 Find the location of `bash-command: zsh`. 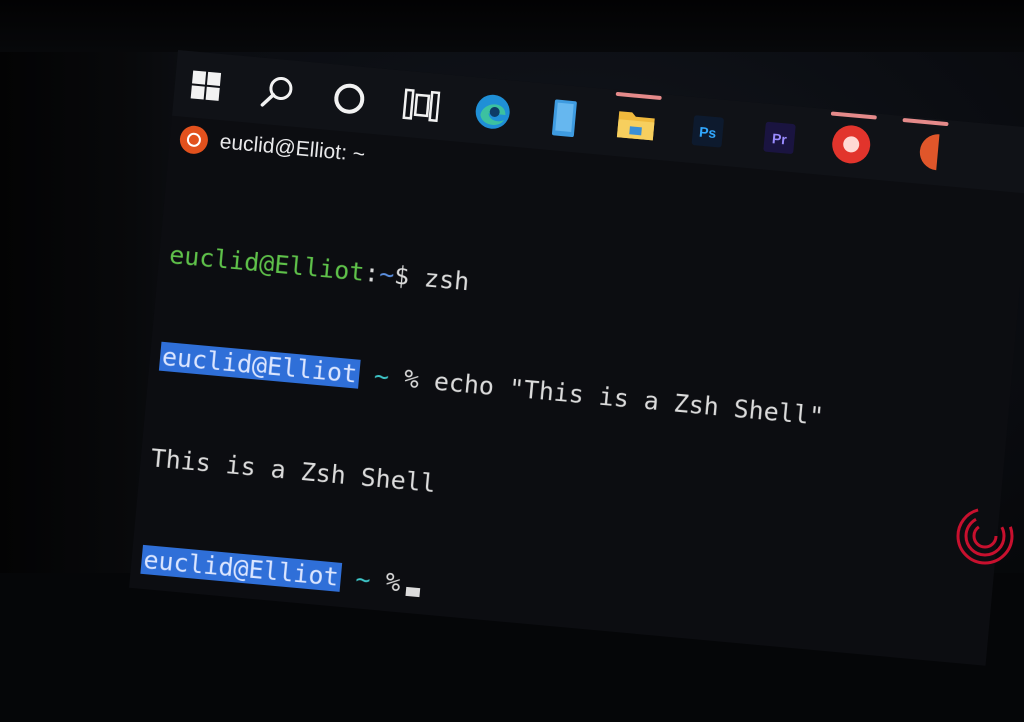

bash-command: zsh is located at coordinates (446, 280).